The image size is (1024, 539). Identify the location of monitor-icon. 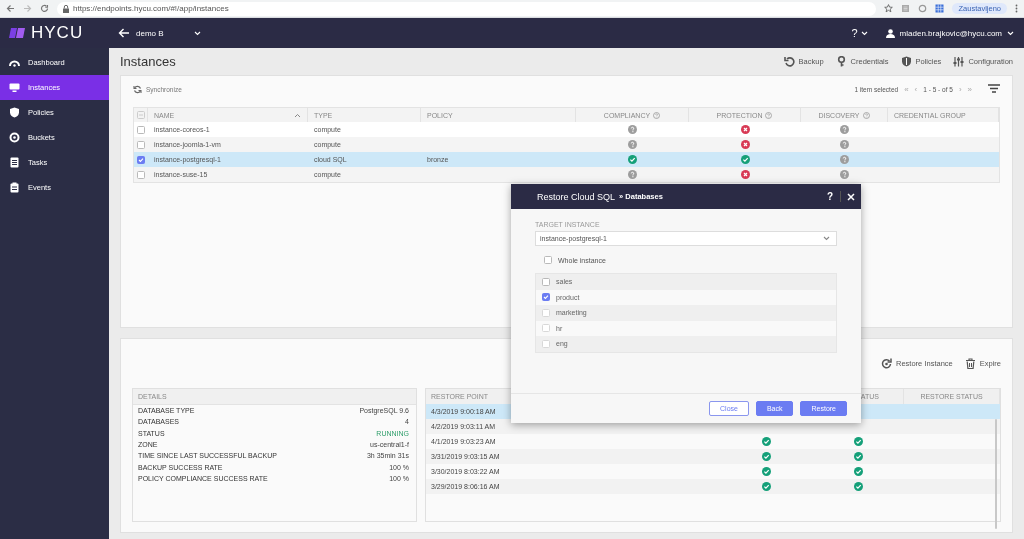
(14, 87).